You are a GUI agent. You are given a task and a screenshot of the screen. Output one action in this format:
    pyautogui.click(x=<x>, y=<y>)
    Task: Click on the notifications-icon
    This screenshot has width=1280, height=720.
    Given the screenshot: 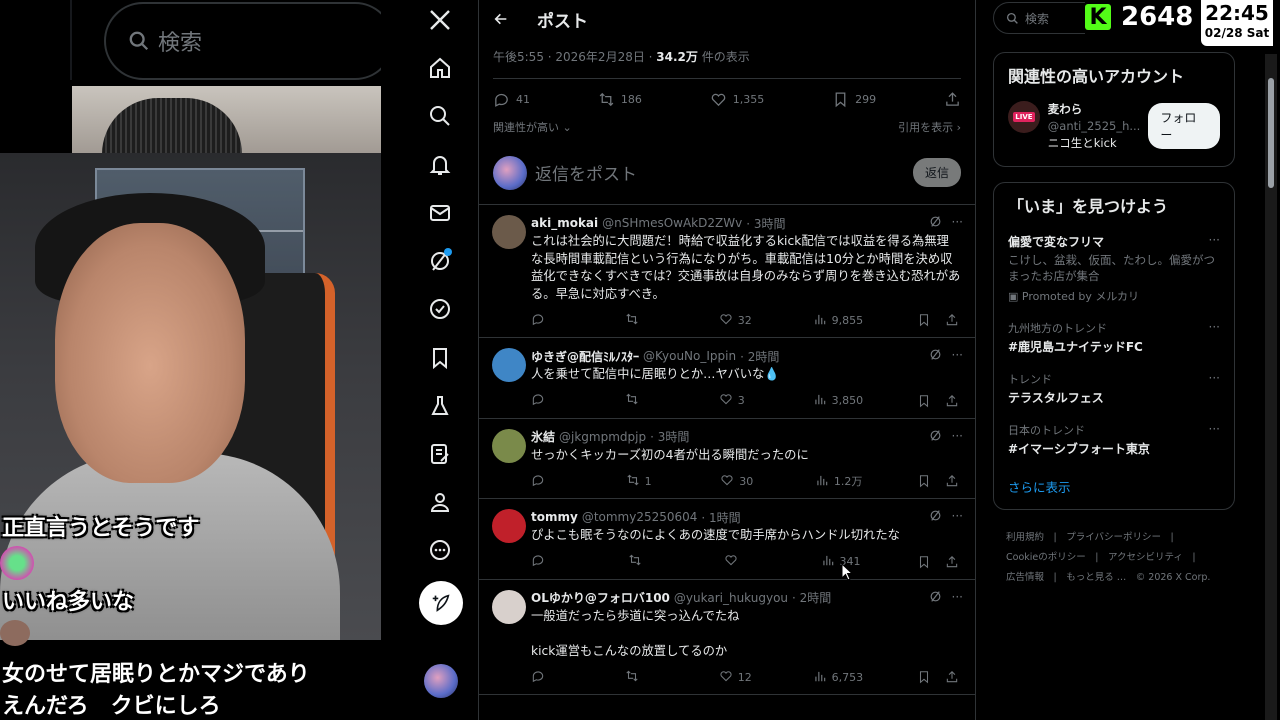 What is the action you would take?
    pyautogui.click(x=440, y=165)
    